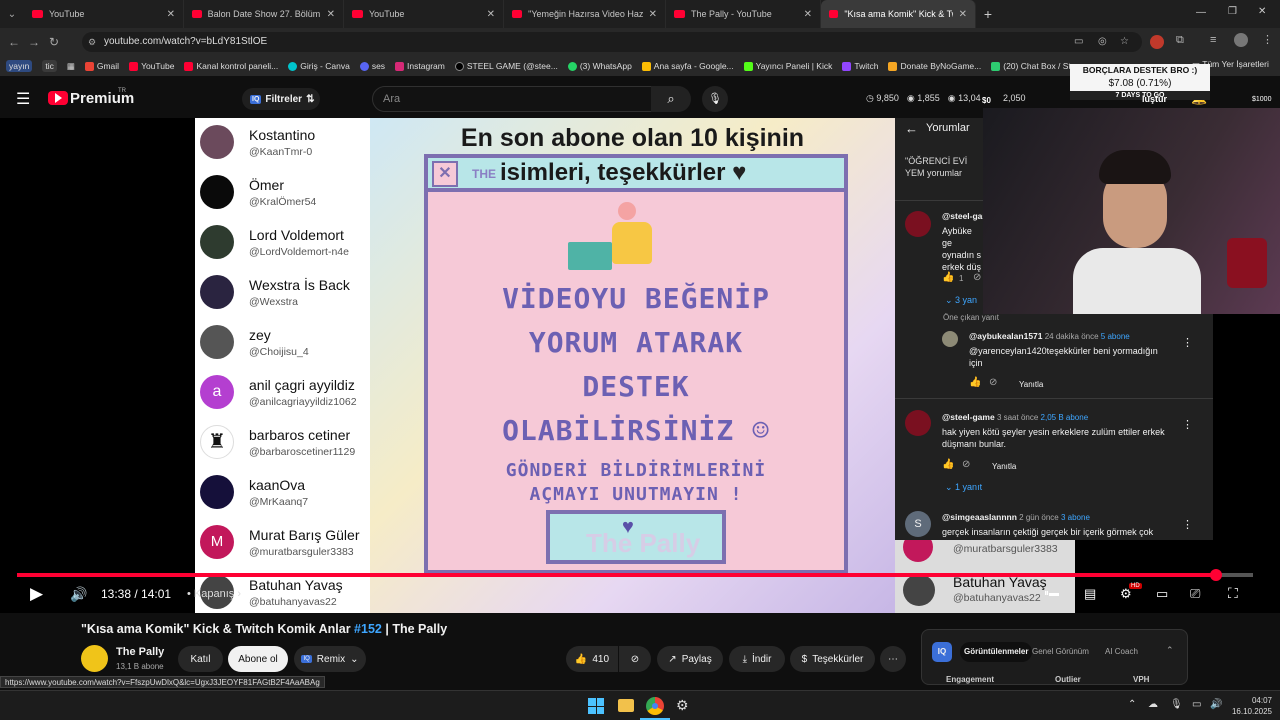 Image resolution: width=1280 pixels, height=720 pixels. What do you see at coordinates (979, 517) in the screenshot?
I see `comment-author: @simgeaaslannnn` at bounding box center [979, 517].